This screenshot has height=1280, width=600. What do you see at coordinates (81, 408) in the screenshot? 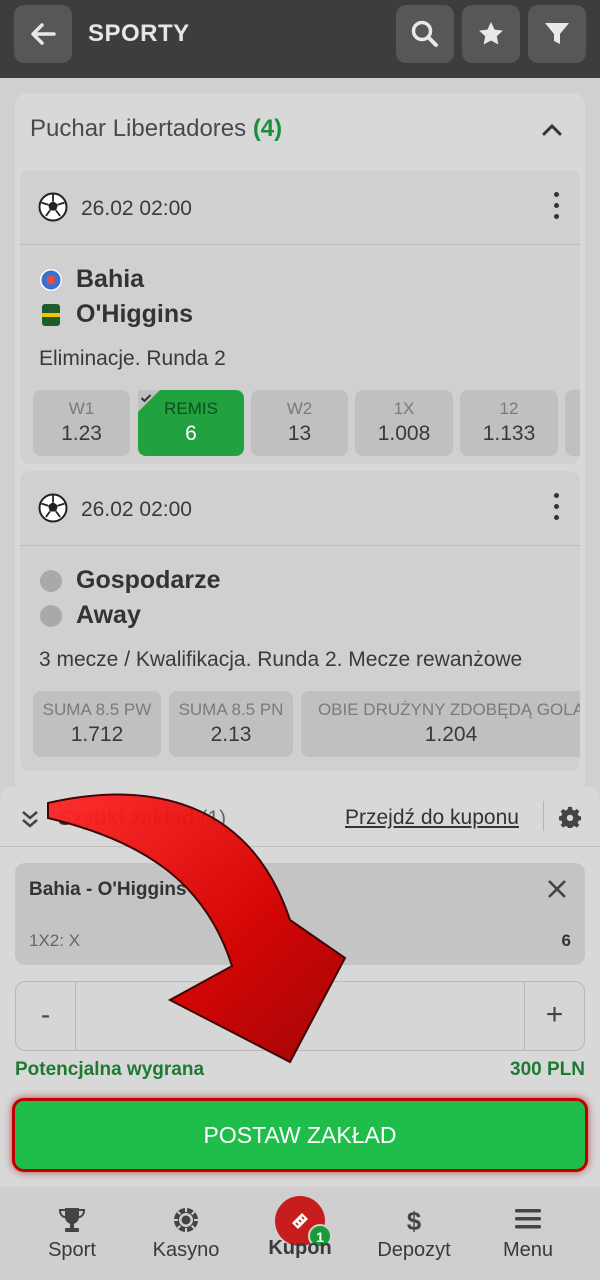
I see `odd-label: W1` at bounding box center [81, 408].